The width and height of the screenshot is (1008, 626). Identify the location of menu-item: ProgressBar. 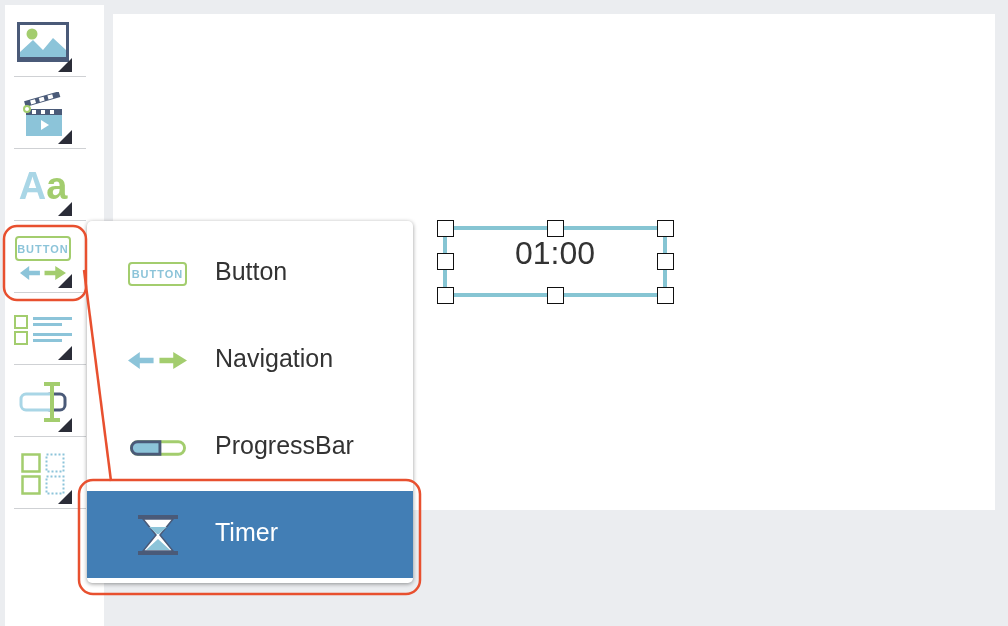
(250, 447).